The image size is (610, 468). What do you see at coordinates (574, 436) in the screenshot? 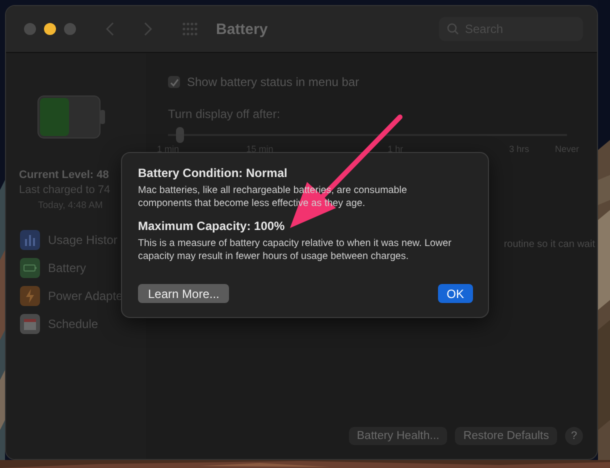
I see `help-button: ?` at bounding box center [574, 436].